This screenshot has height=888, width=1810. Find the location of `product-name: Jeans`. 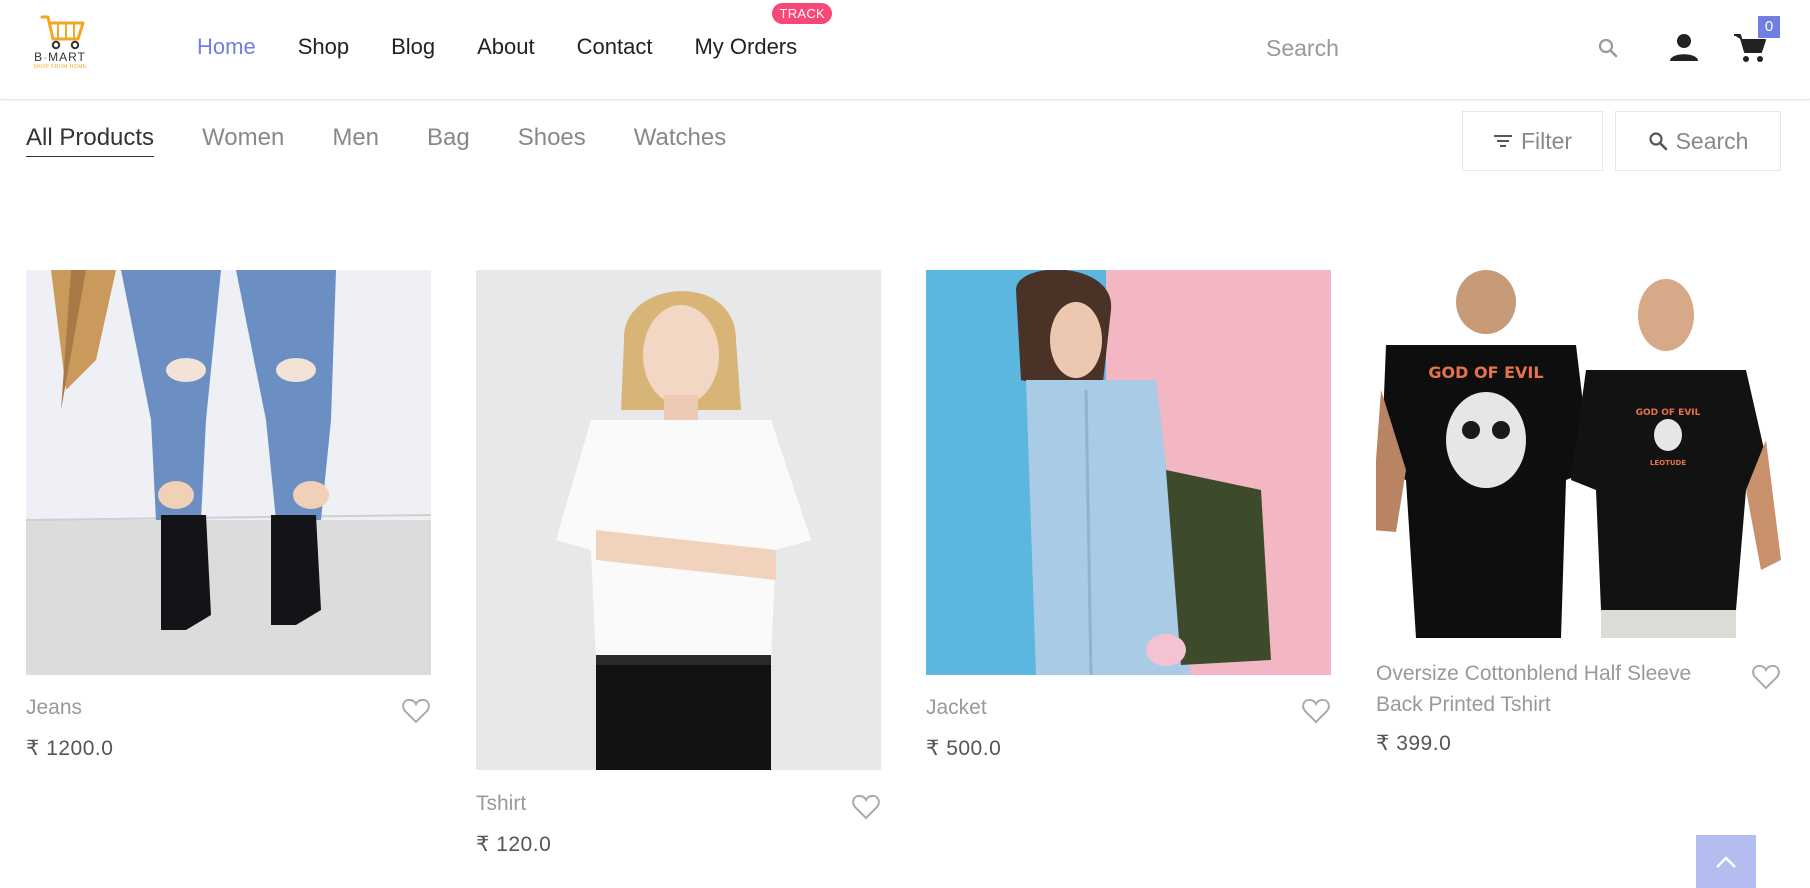

product-name: Jeans is located at coordinates (206, 707).